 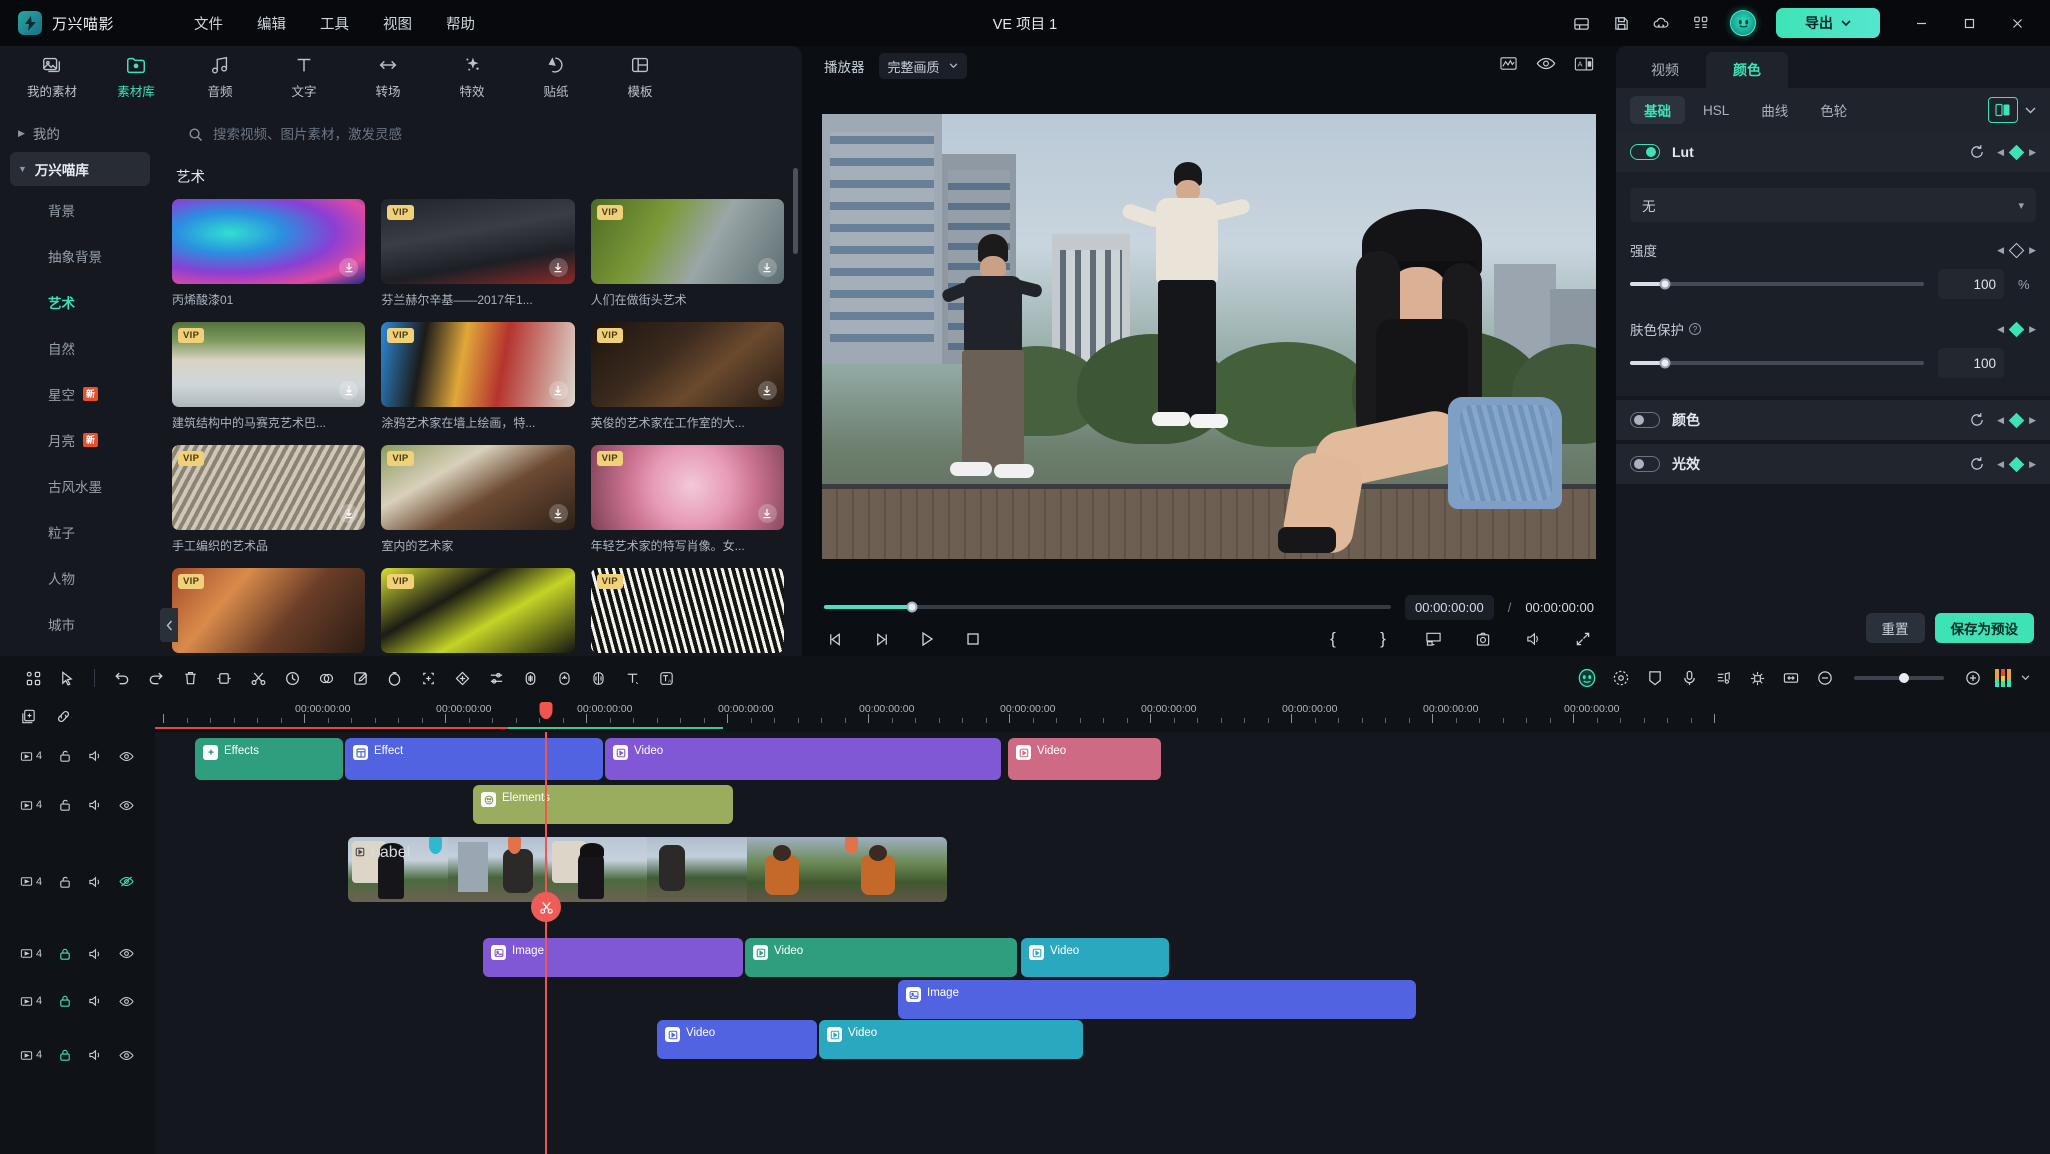 I want to click on redo-icon, so click(x=156, y=678).